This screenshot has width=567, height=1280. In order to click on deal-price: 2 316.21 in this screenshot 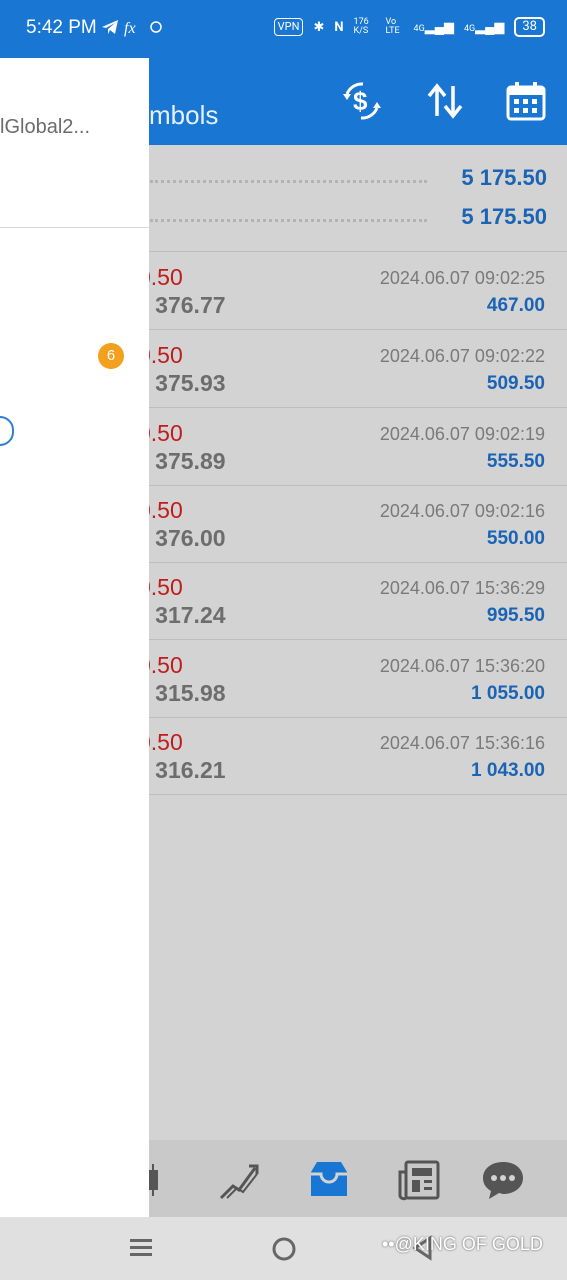, I will do `click(181, 770)`.